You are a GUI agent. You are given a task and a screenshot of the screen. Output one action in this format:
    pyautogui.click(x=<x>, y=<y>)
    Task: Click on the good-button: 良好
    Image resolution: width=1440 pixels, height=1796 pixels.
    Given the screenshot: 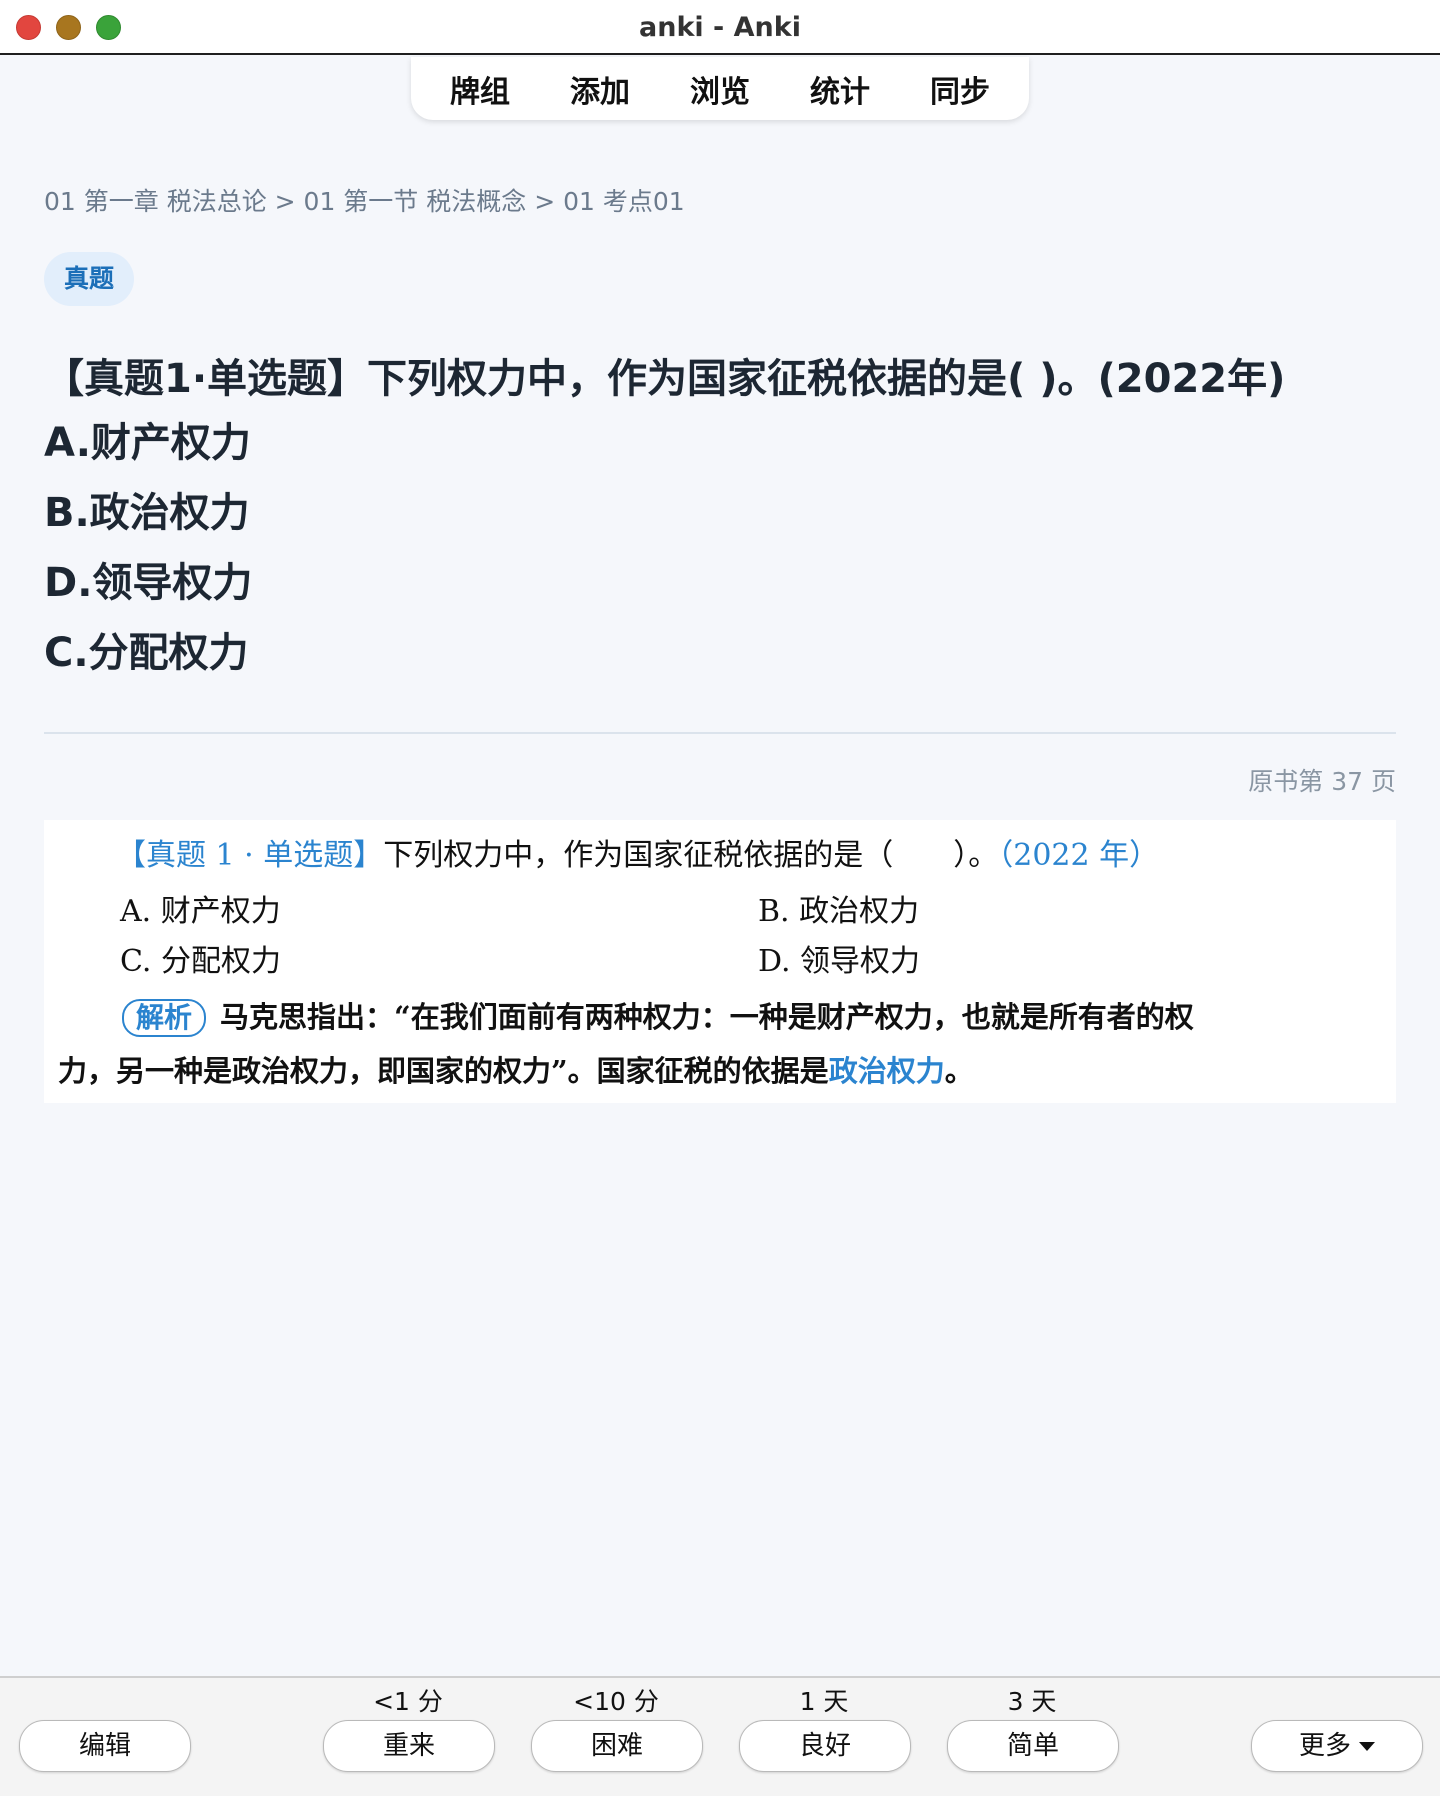 What is the action you would take?
    pyautogui.click(x=825, y=1746)
    